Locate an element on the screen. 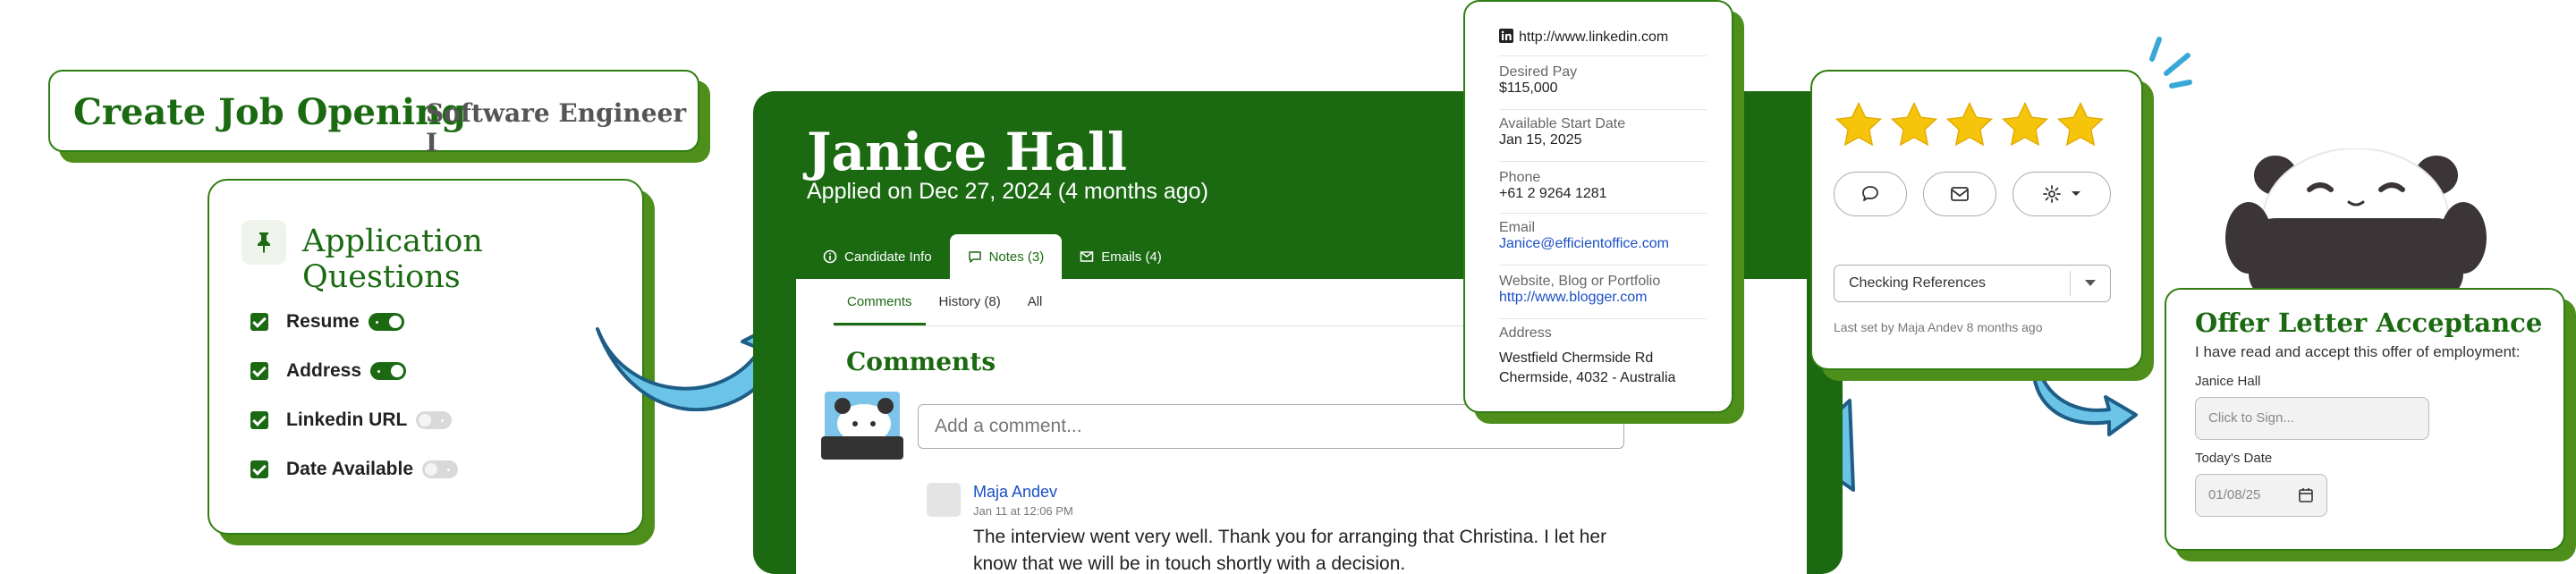 This screenshot has height=574, width=2576. start-date-label: Available Start Date is located at coordinates (1562, 123).